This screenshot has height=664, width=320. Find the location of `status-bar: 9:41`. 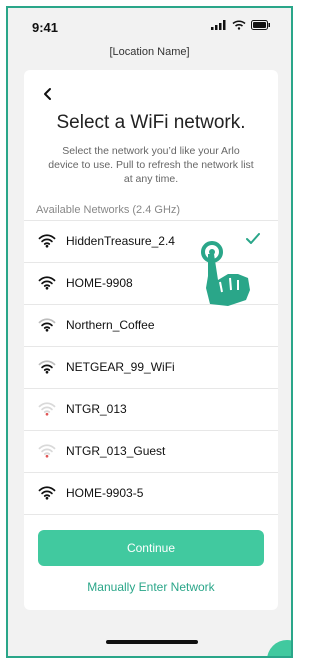

status-bar: 9:41 is located at coordinates (149, 25).